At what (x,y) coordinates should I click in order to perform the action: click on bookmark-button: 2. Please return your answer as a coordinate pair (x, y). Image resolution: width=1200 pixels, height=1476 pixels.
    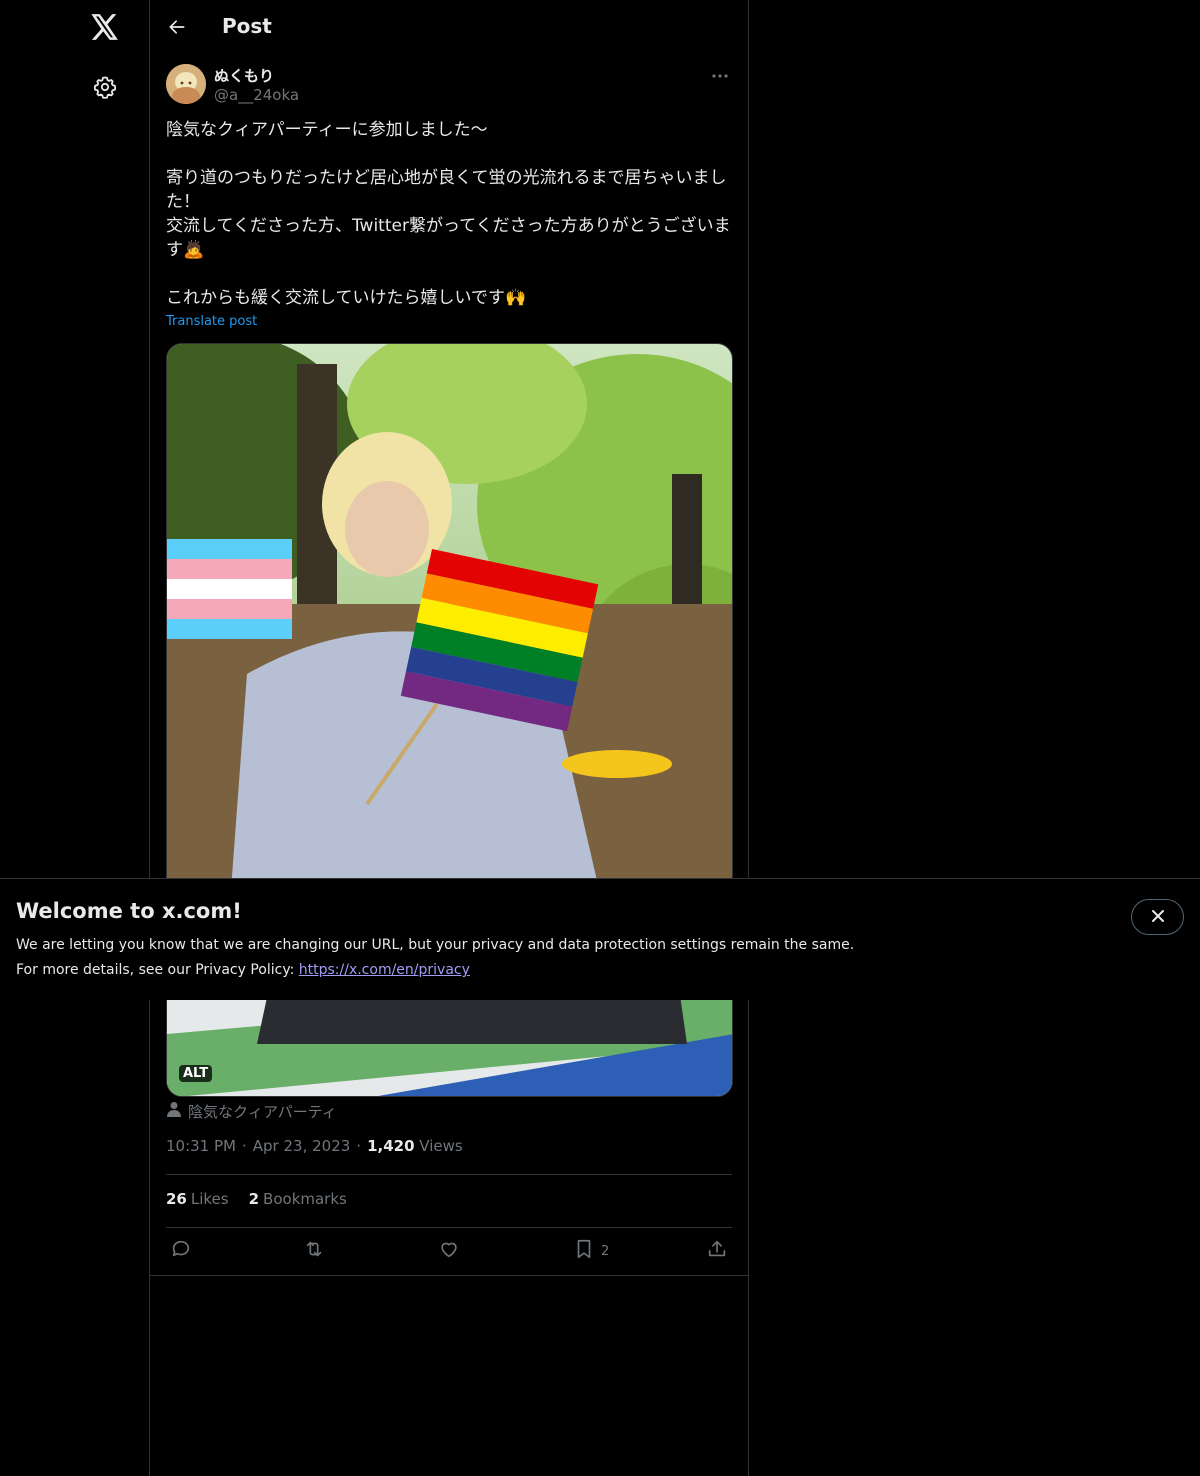
    Looking at the image, I should click on (591, 1251).